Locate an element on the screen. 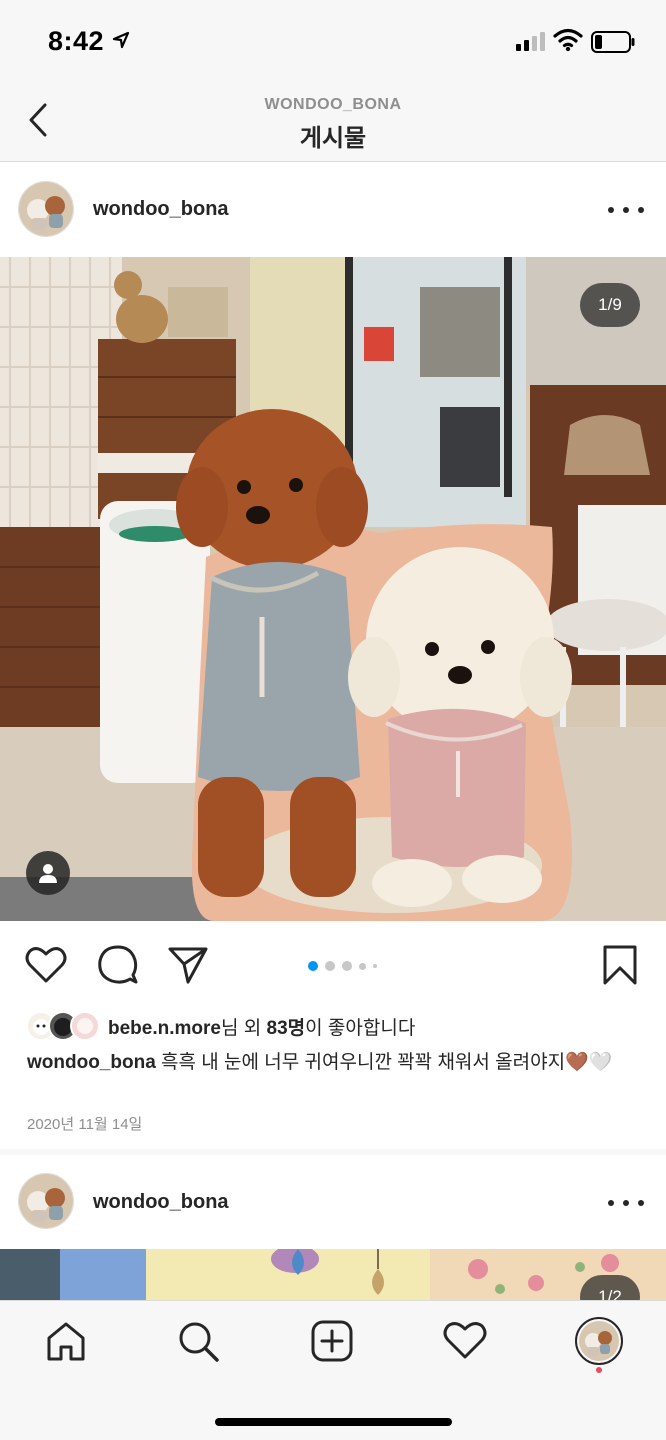  tab-activity is located at coordinates (465, 1341).